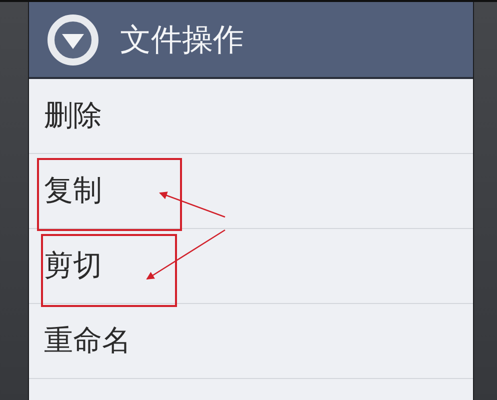  Describe the element at coordinates (192, 205) in the screenshot. I see `annotation-arrow` at that location.